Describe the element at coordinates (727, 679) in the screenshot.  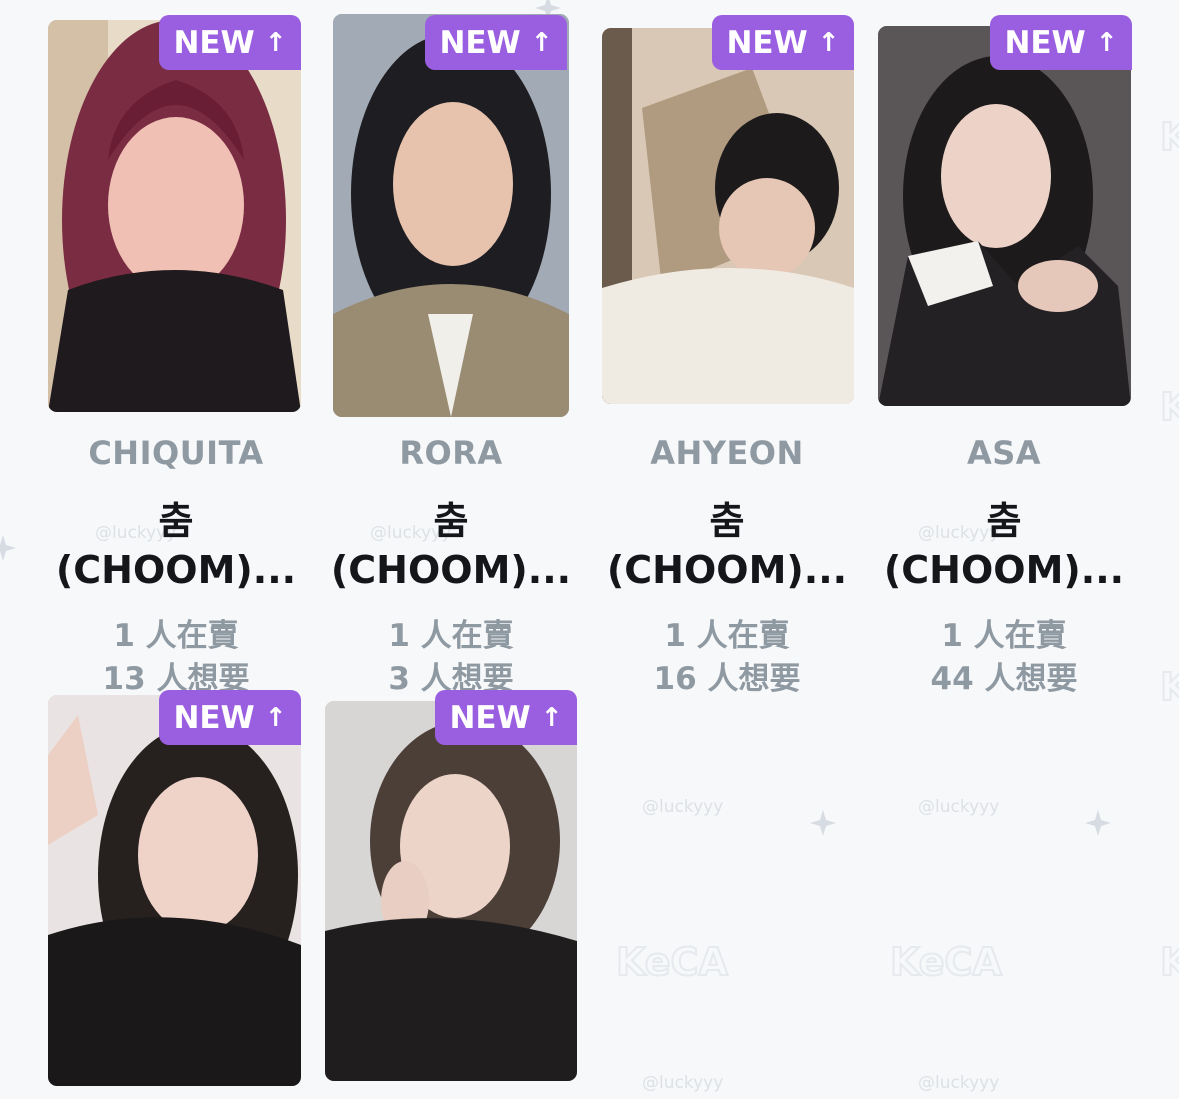
I see `wanter-count: 16 人想要` at that location.